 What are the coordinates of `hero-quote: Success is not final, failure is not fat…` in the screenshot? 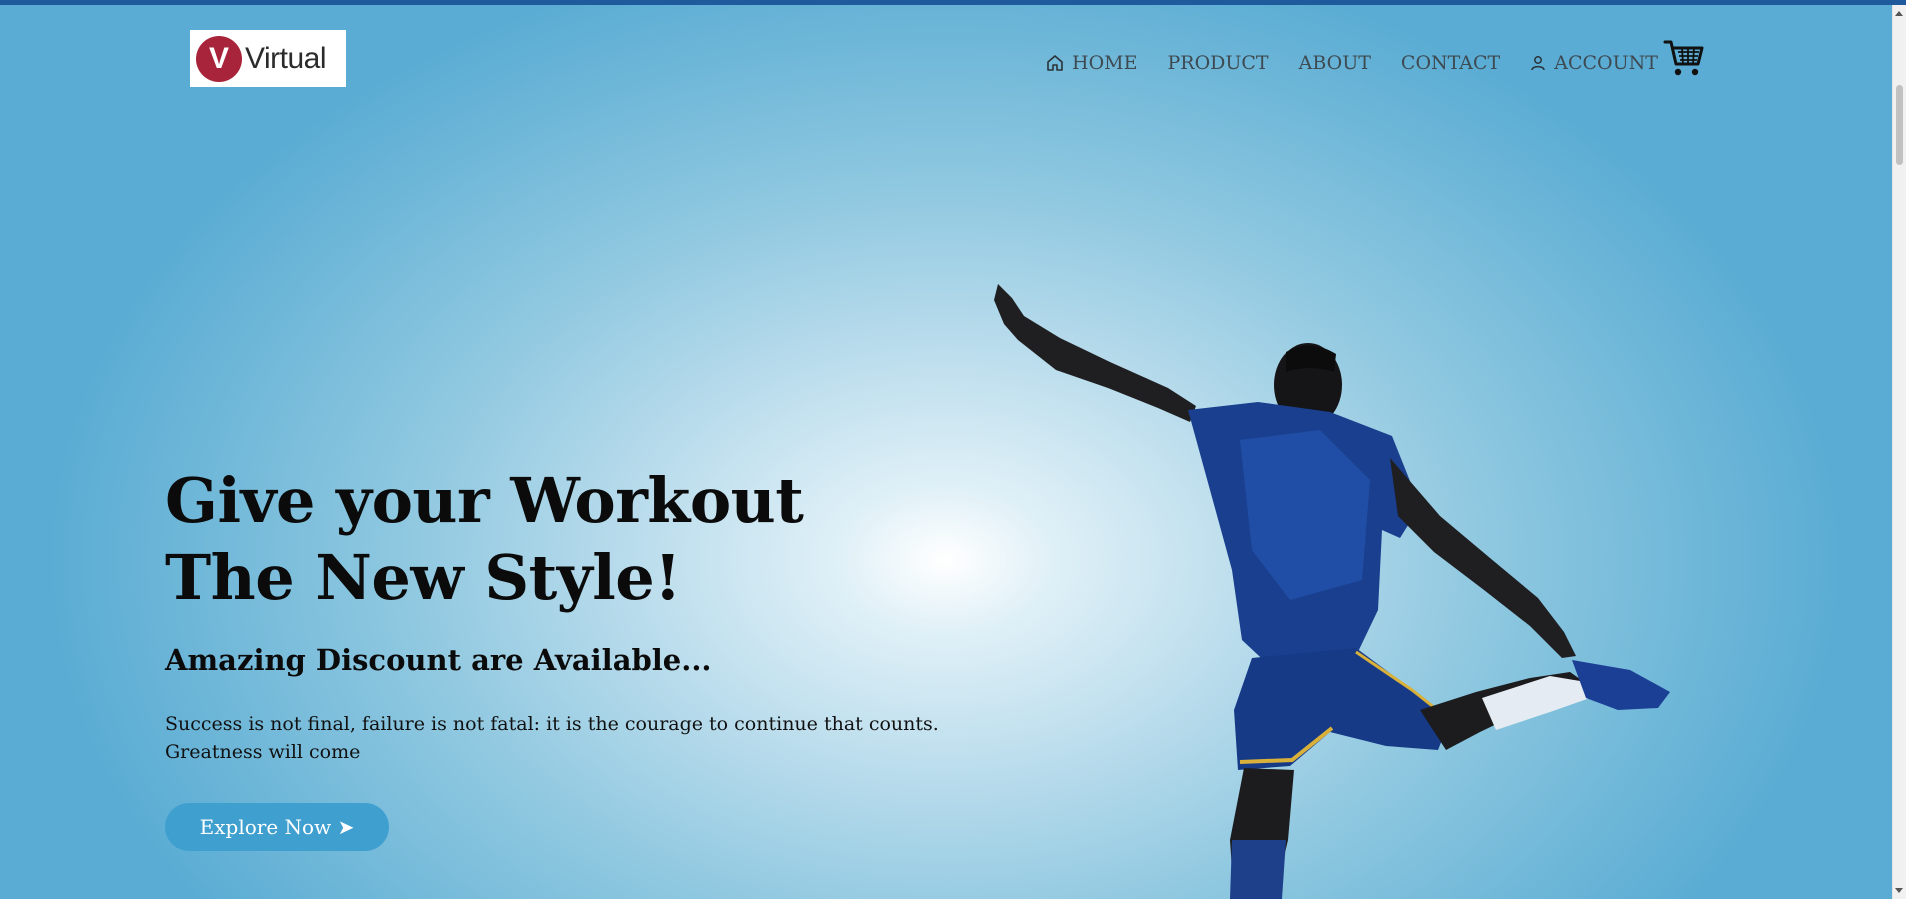 It's located at (565, 738).